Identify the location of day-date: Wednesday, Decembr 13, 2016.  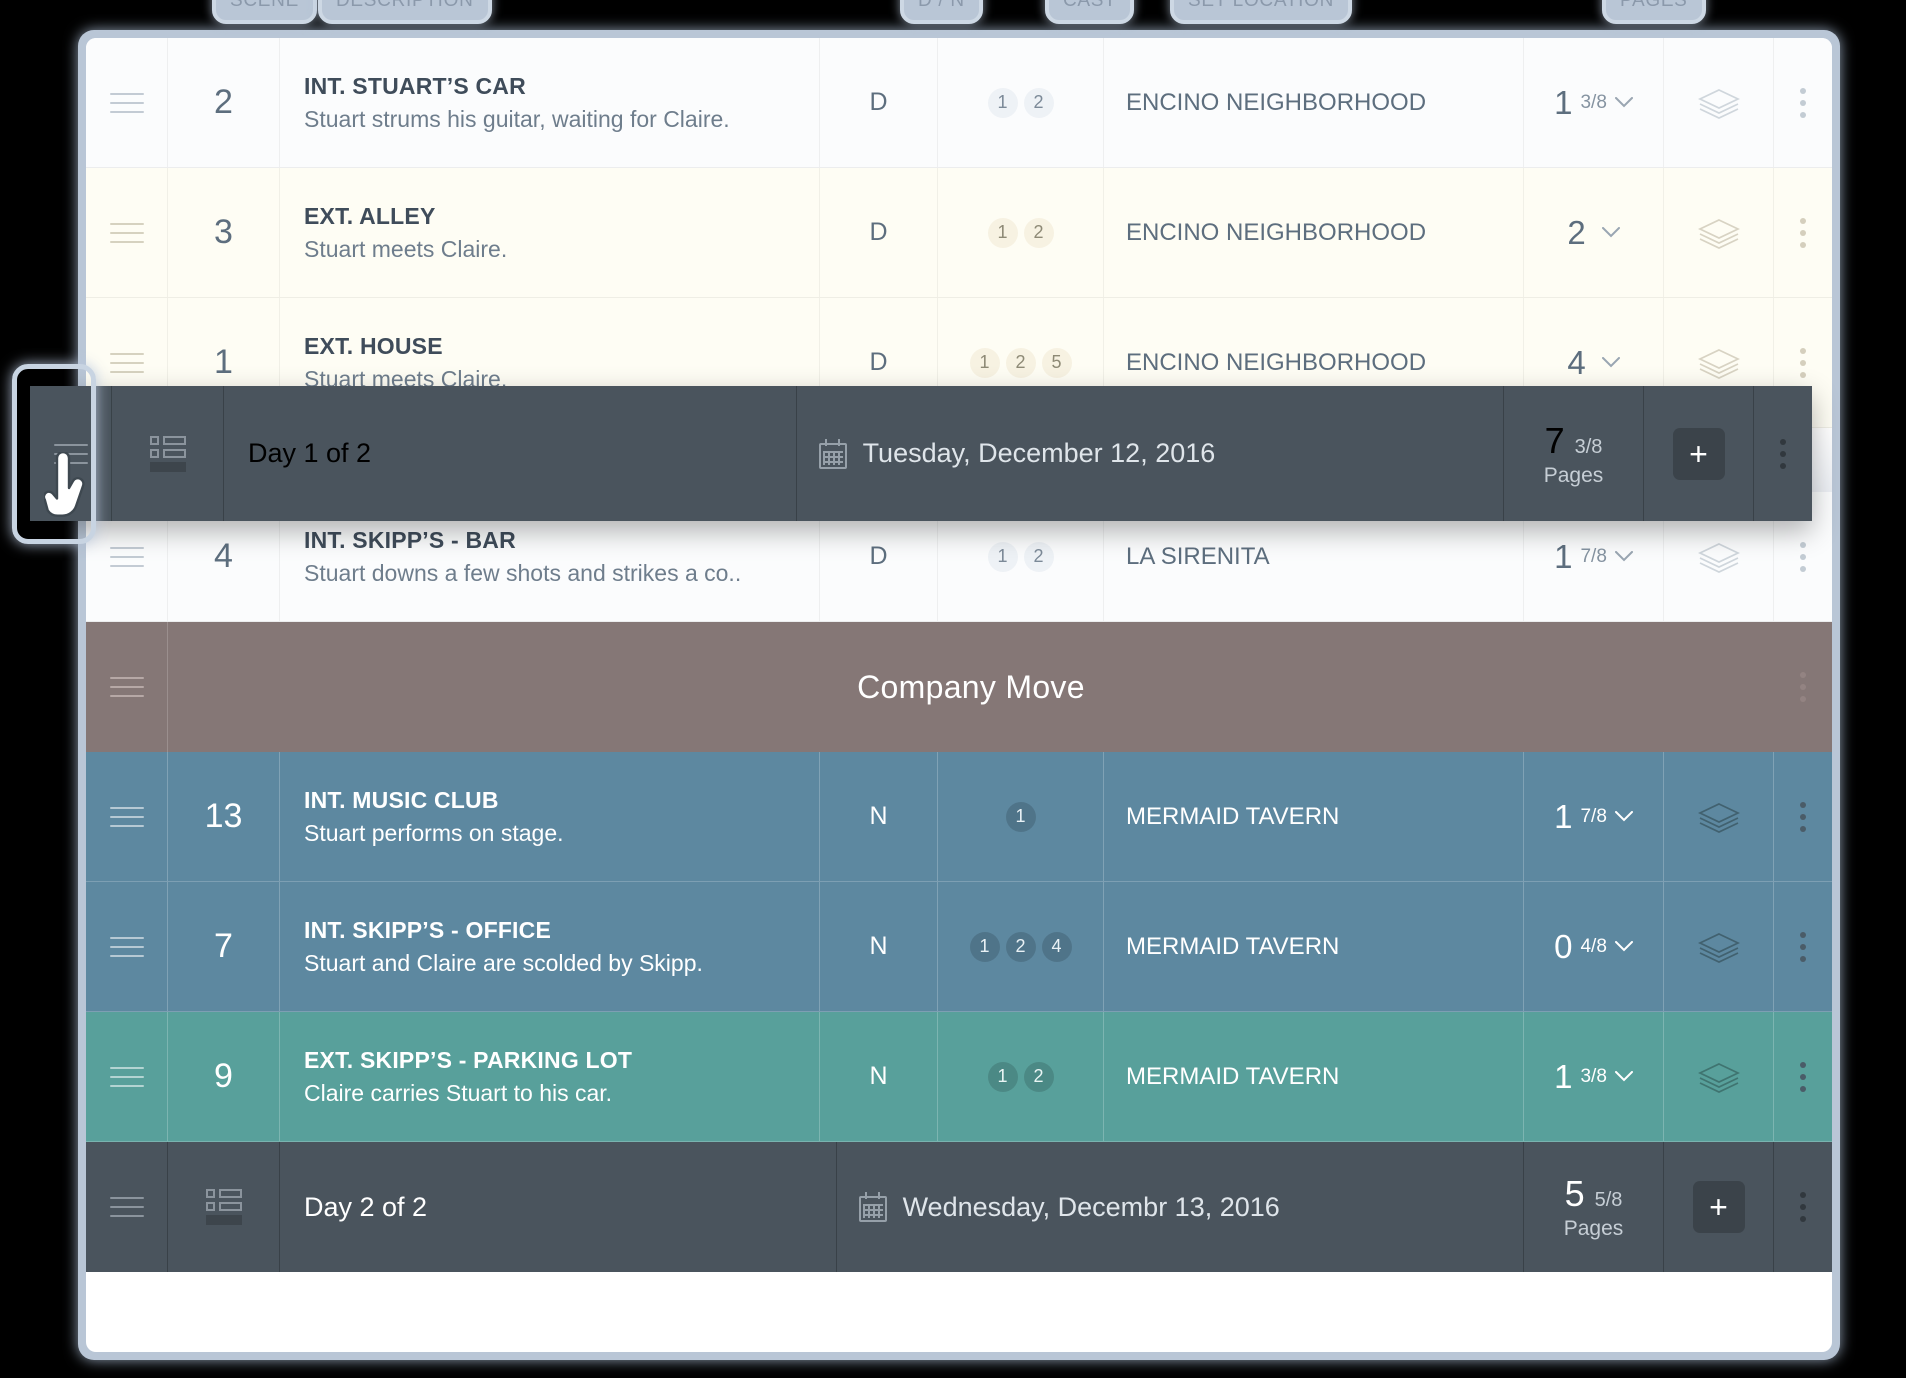
(1180, 1207).